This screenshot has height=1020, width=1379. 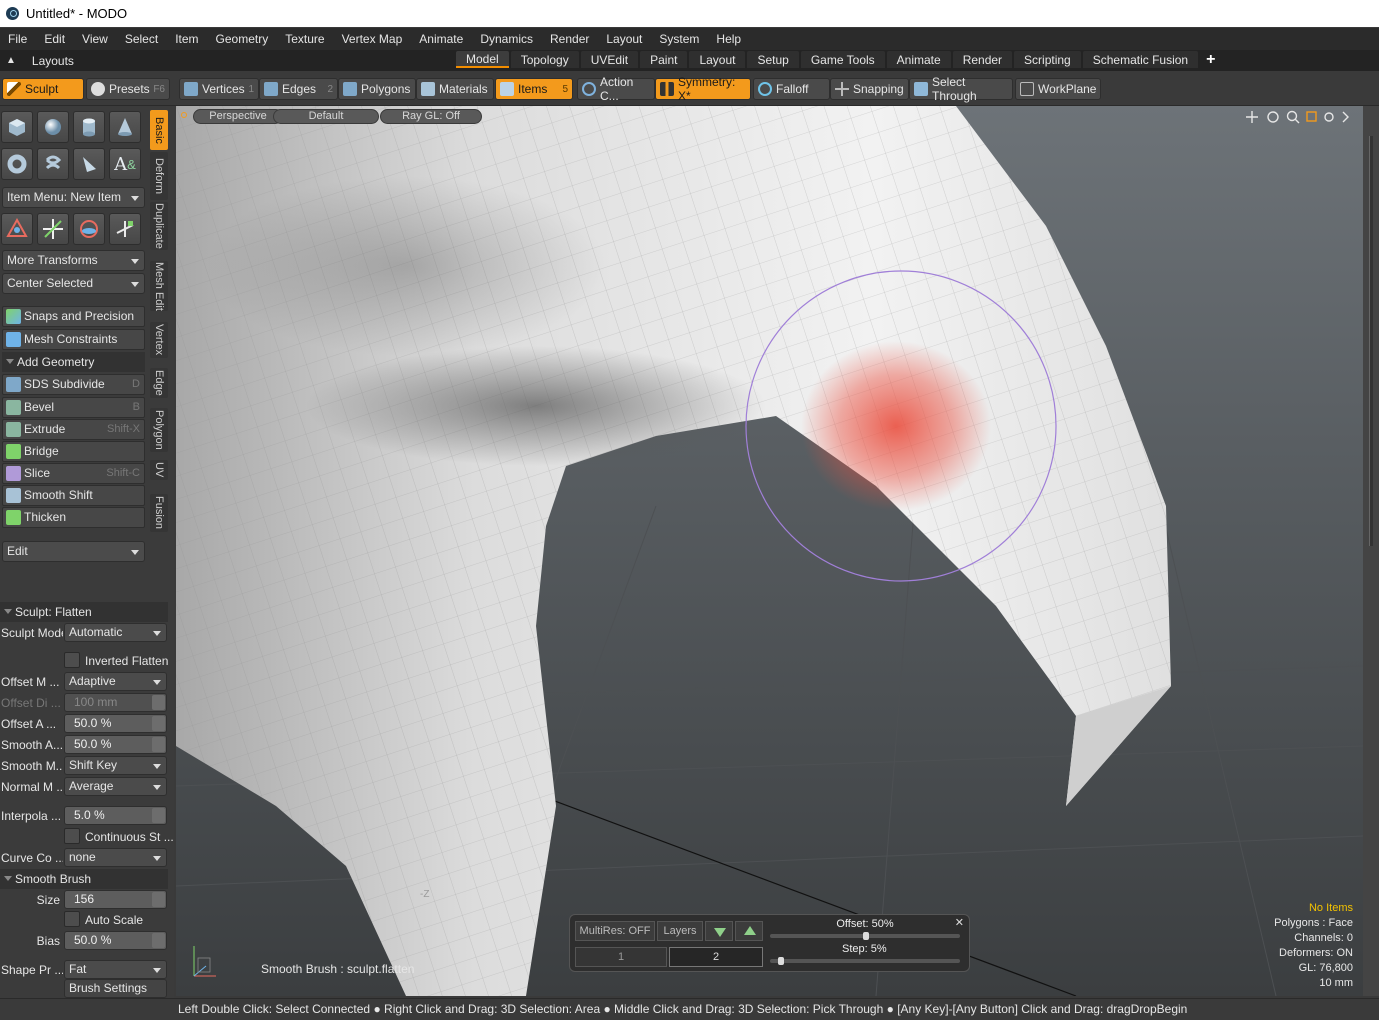 What do you see at coordinates (53, 127) in the screenshot?
I see `sphere-icon` at bounding box center [53, 127].